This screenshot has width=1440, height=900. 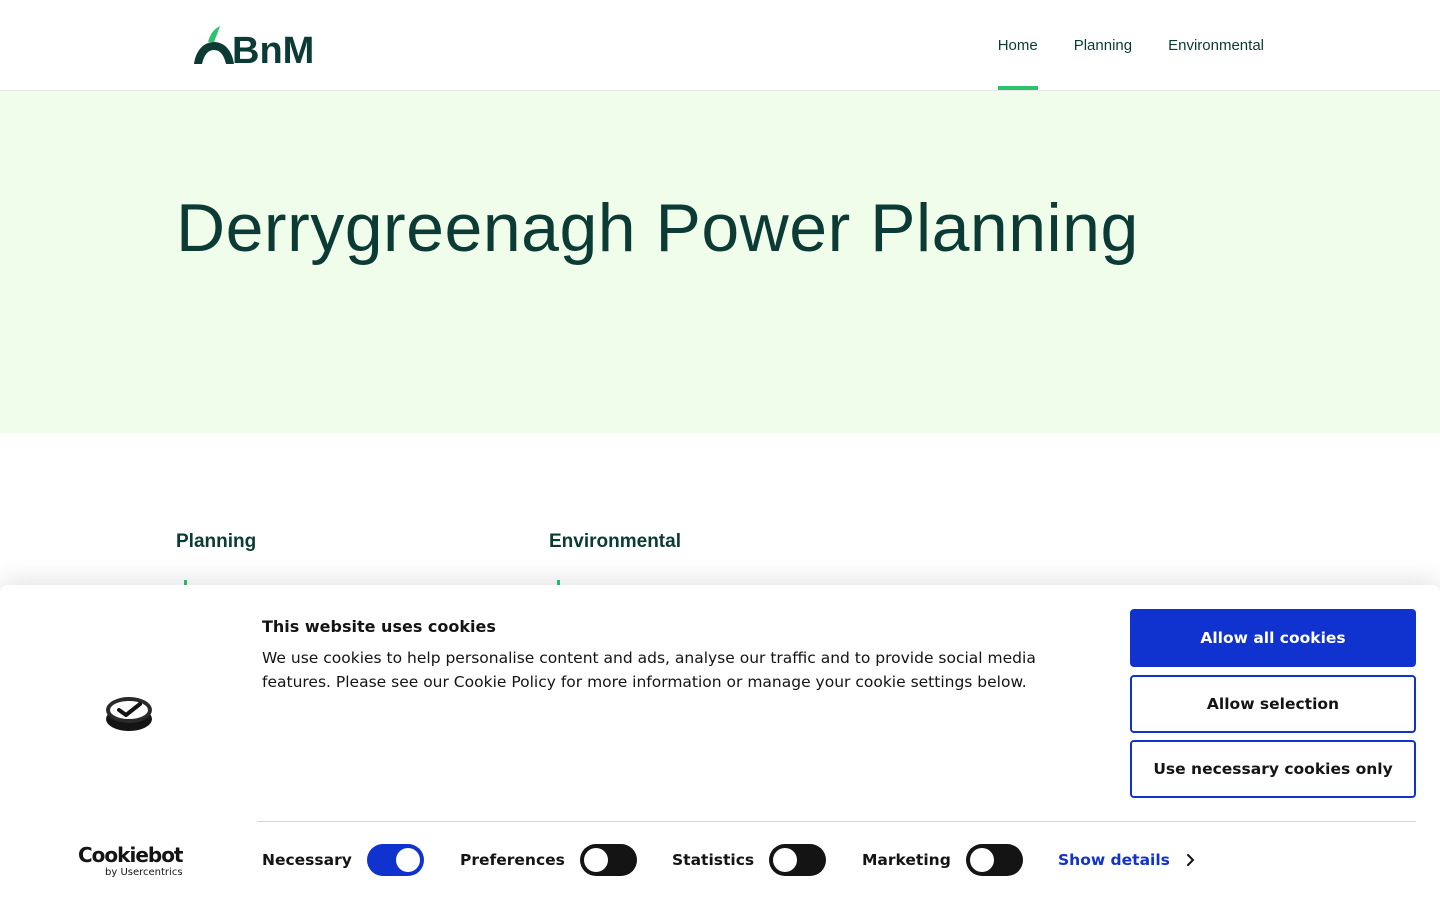 I want to click on cookie-heading: This website uses cookies, so click(x=379, y=626).